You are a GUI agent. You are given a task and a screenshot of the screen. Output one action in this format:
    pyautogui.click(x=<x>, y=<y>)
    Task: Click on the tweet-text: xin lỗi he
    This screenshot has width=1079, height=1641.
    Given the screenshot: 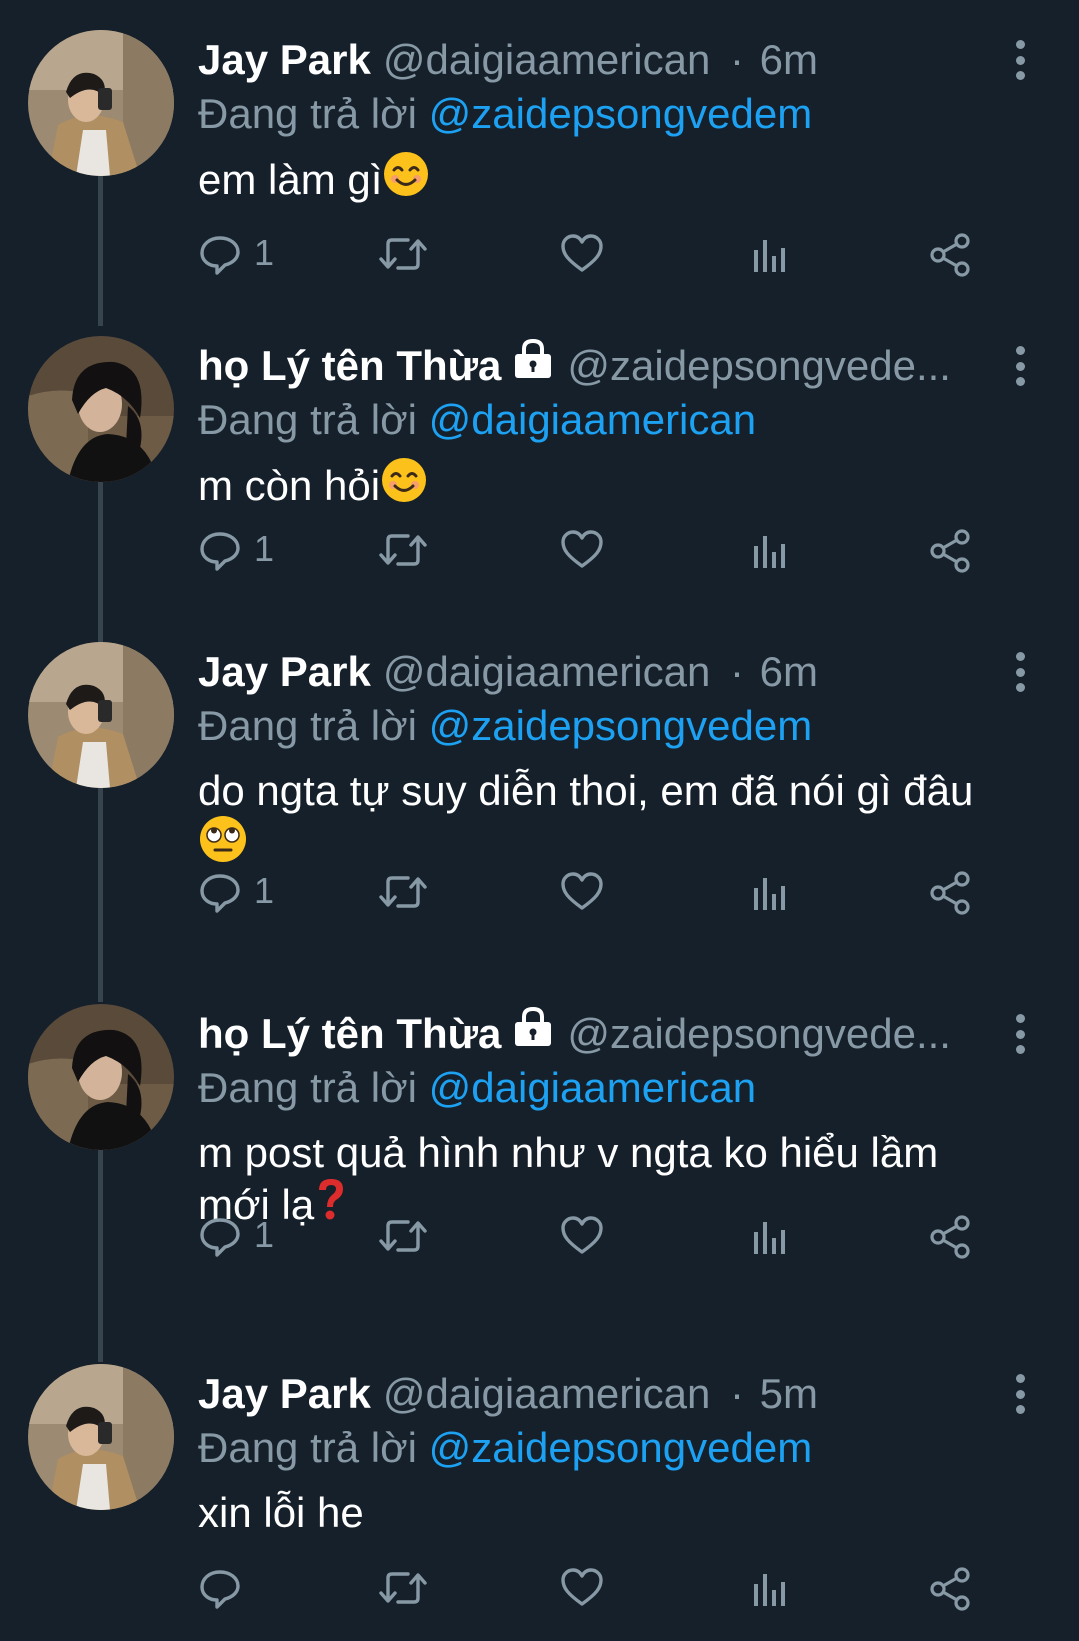 What is the action you would take?
    pyautogui.click(x=618, y=1513)
    